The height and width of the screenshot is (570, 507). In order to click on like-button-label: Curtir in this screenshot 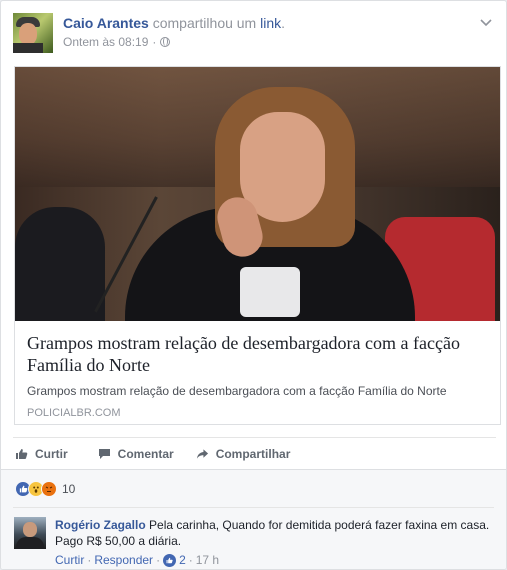, I will do `click(51, 453)`.